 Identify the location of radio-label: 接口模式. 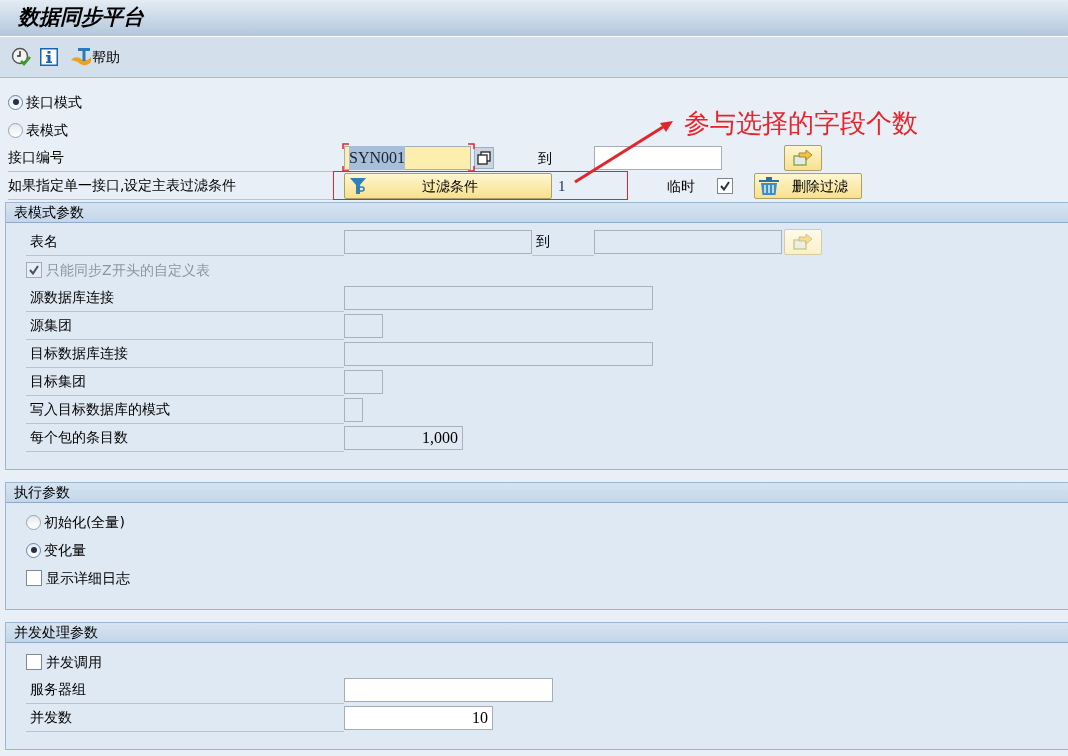
(54, 102).